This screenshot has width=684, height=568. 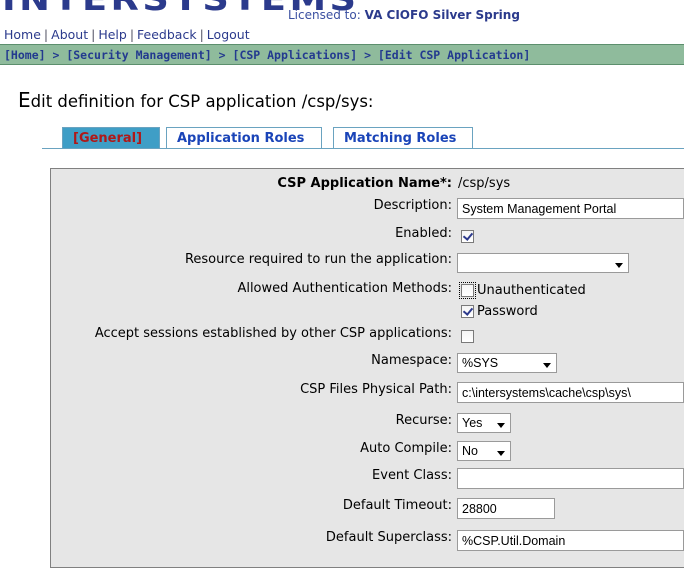 I want to click on row-default-superclass: Default Superclass: %CSP.Util.Domain, so click(x=342, y=541).